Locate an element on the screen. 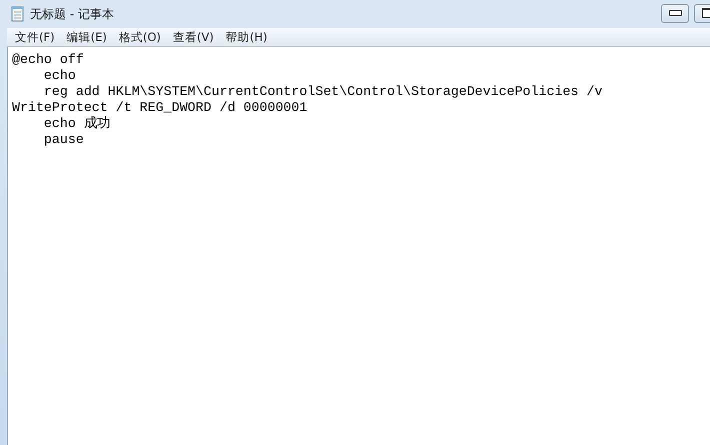 This screenshot has width=710, height=445. text-line: echo is located at coordinates (59, 76).